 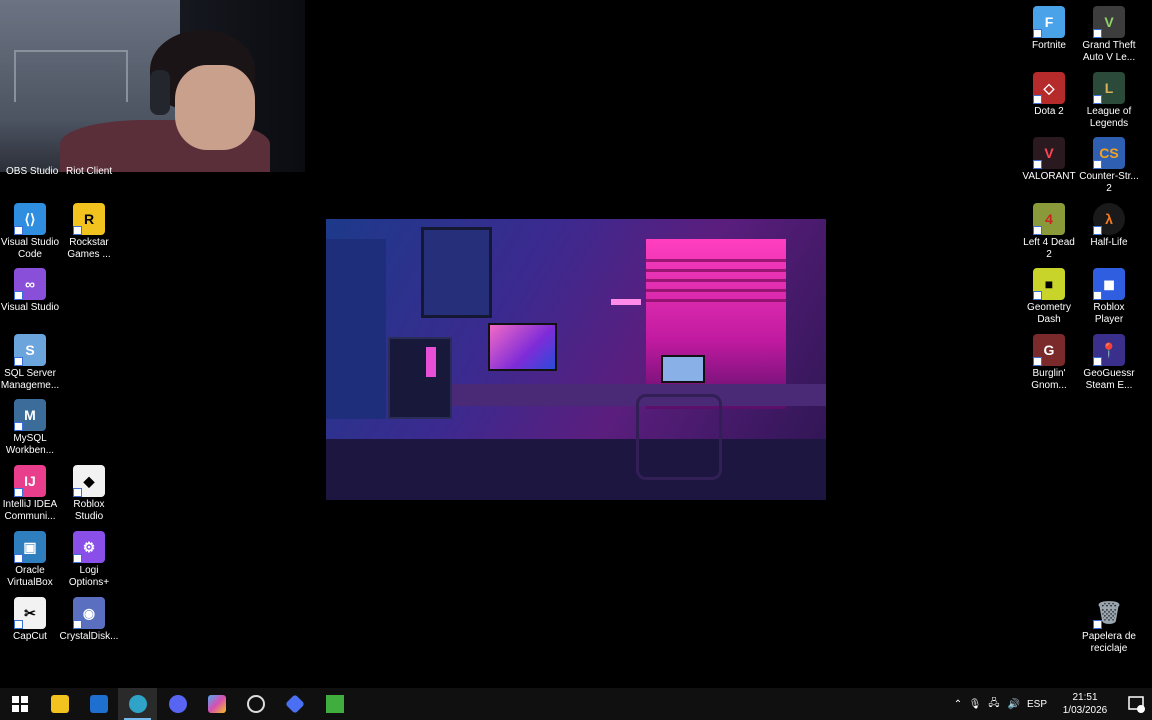 What do you see at coordinates (576, 704) in the screenshot?
I see `taskbar: ⌃ 🎙 🖧 🔊 ESP 21:51 1/03/2026` at bounding box center [576, 704].